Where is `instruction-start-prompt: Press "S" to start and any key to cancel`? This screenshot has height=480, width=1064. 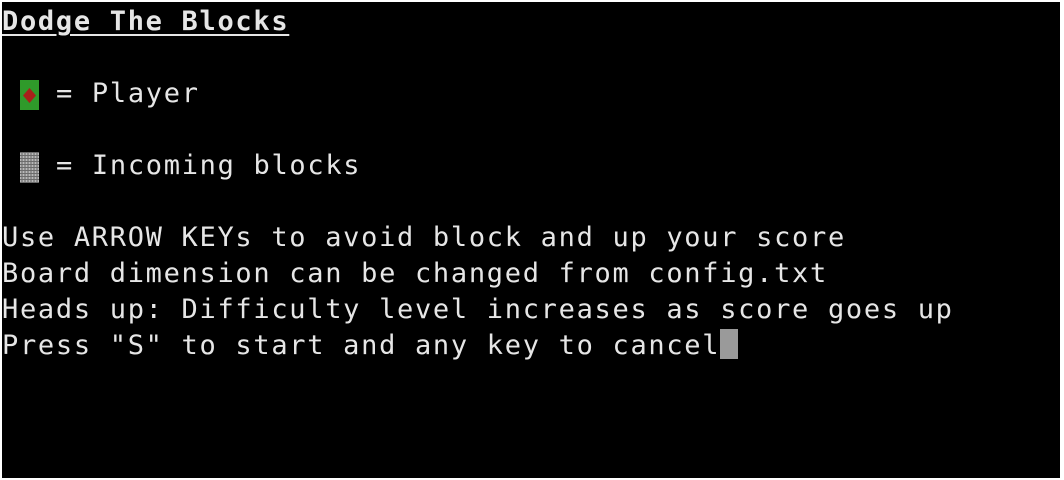 instruction-start-prompt: Press "S" to start and any key to cancel is located at coordinates (361, 345).